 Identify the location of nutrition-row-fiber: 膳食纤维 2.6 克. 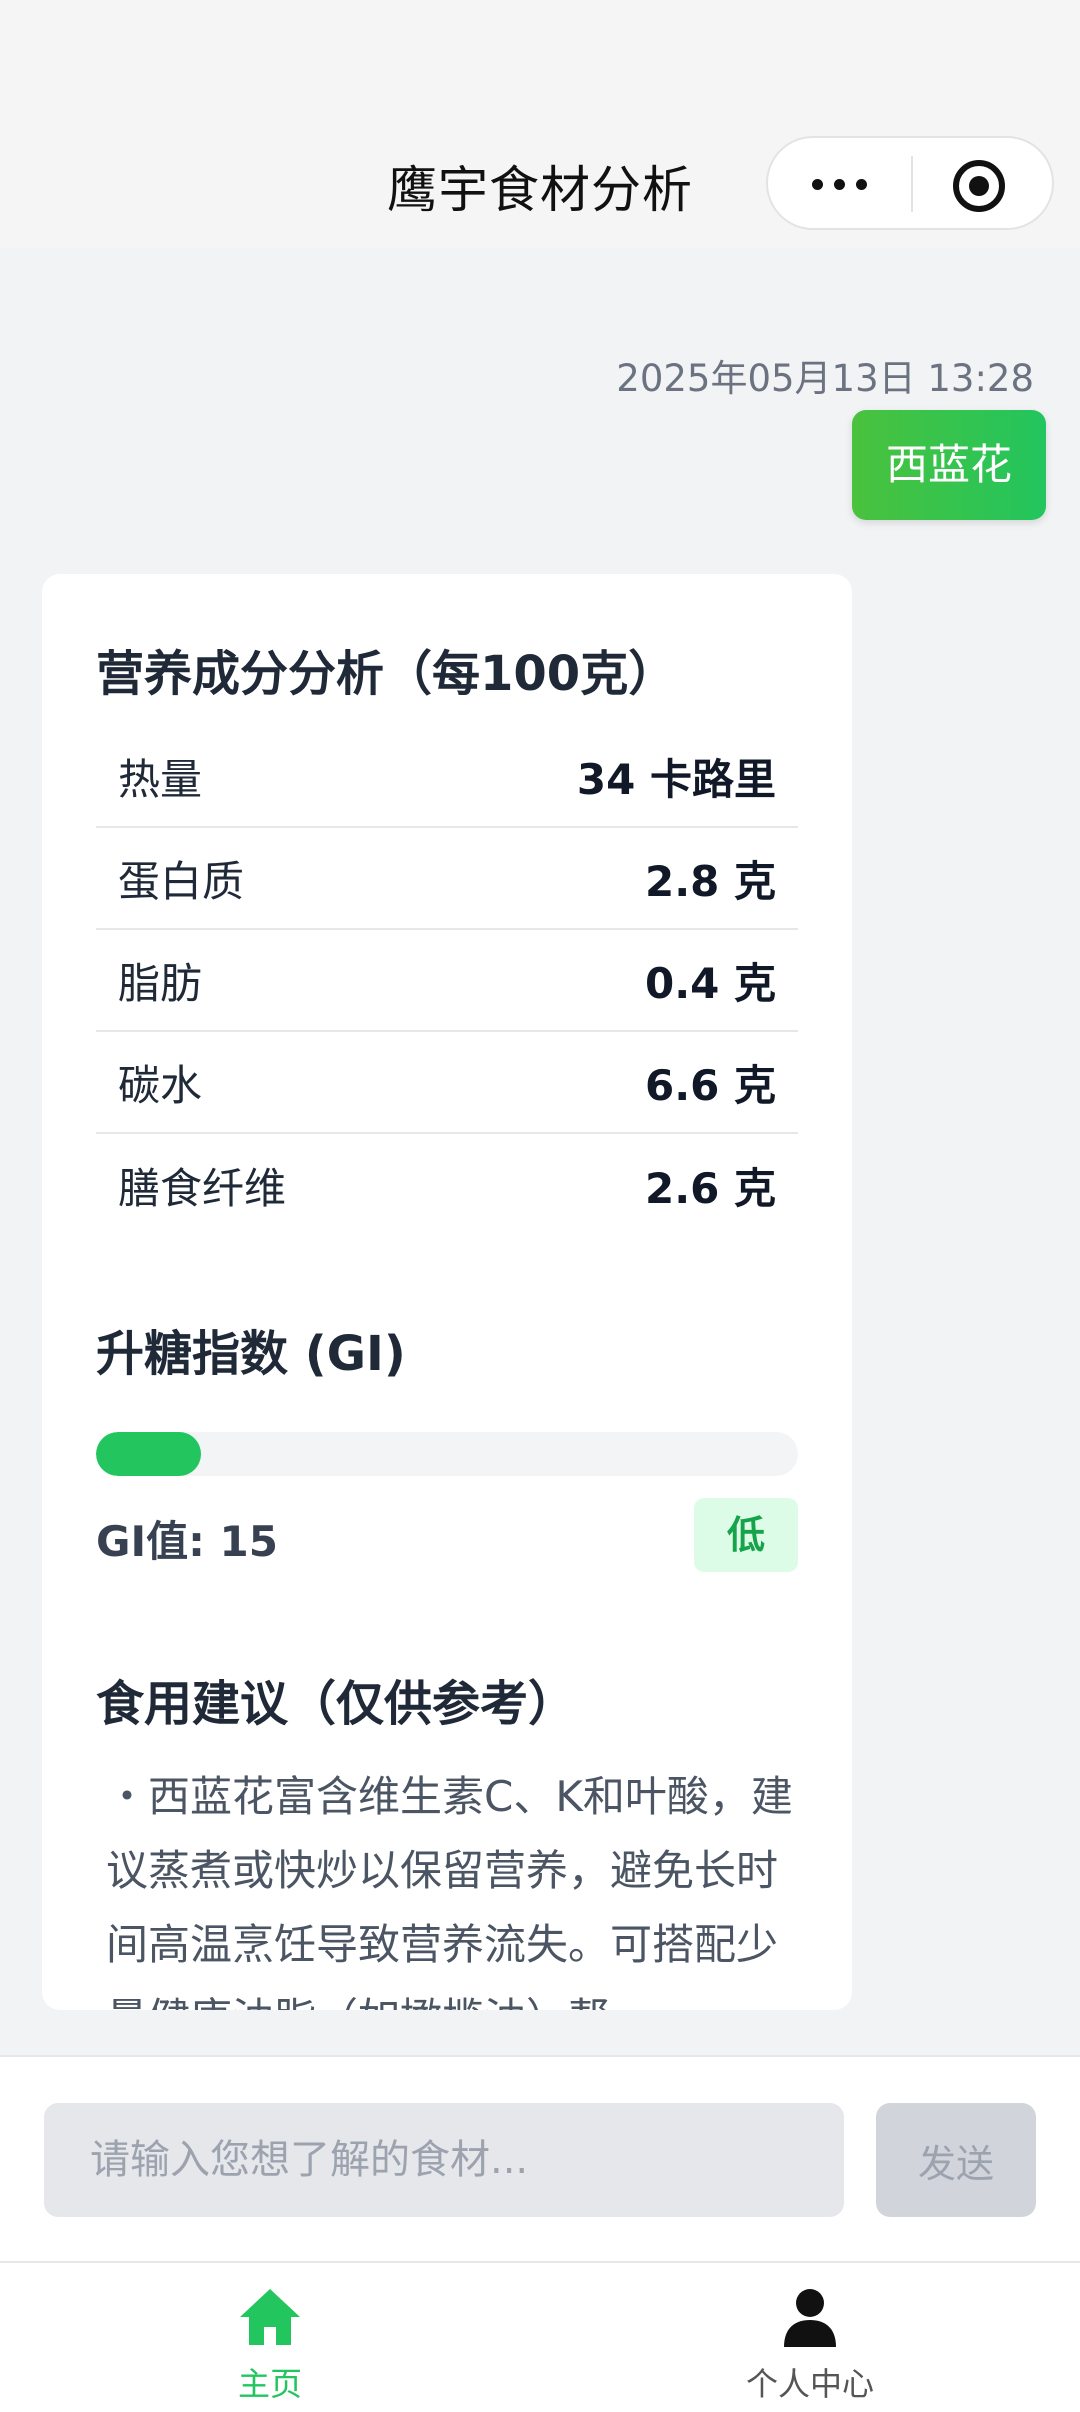
(447, 1185).